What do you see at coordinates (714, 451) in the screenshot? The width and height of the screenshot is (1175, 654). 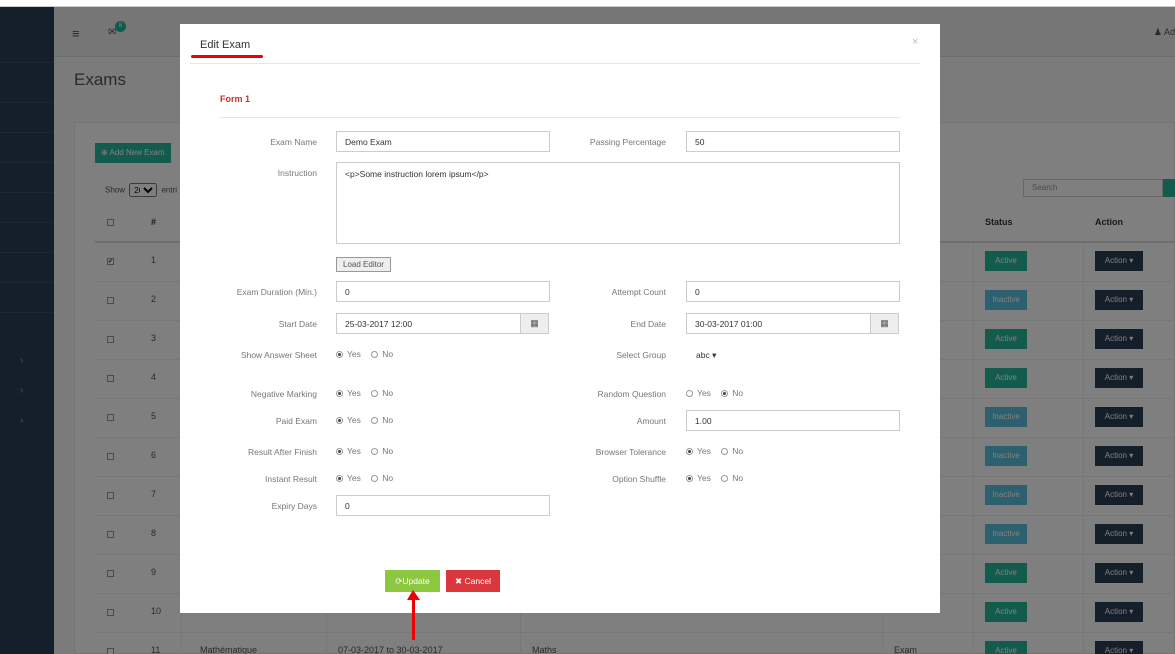 I see `browser-tolerance-radios: Yes No` at bounding box center [714, 451].